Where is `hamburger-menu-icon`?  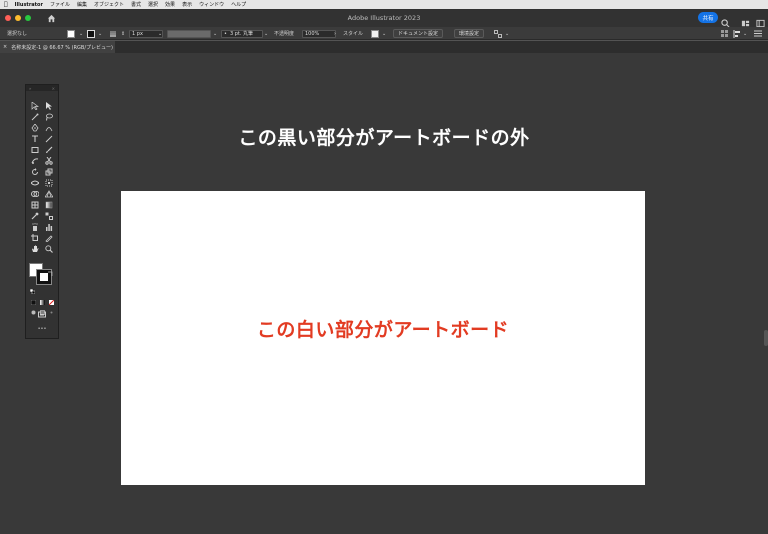
hamburger-menu-icon is located at coordinates (758, 33).